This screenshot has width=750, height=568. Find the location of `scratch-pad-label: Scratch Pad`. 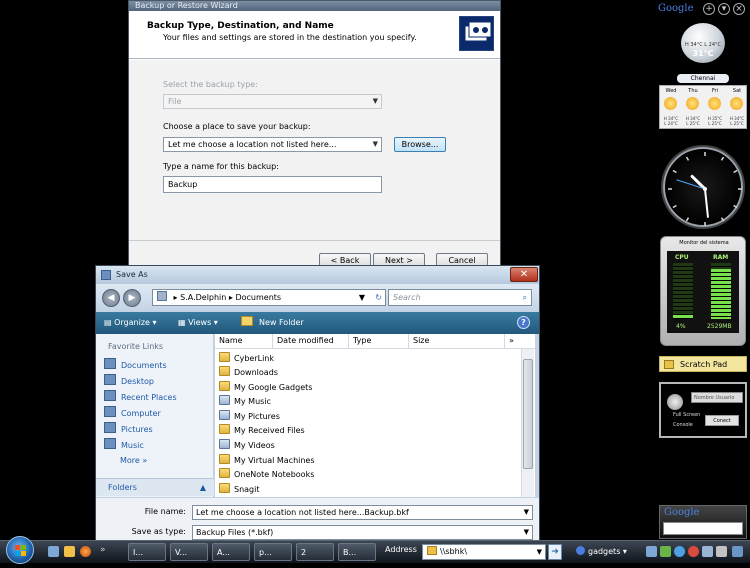

scratch-pad-label: Scratch Pad is located at coordinates (704, 364).